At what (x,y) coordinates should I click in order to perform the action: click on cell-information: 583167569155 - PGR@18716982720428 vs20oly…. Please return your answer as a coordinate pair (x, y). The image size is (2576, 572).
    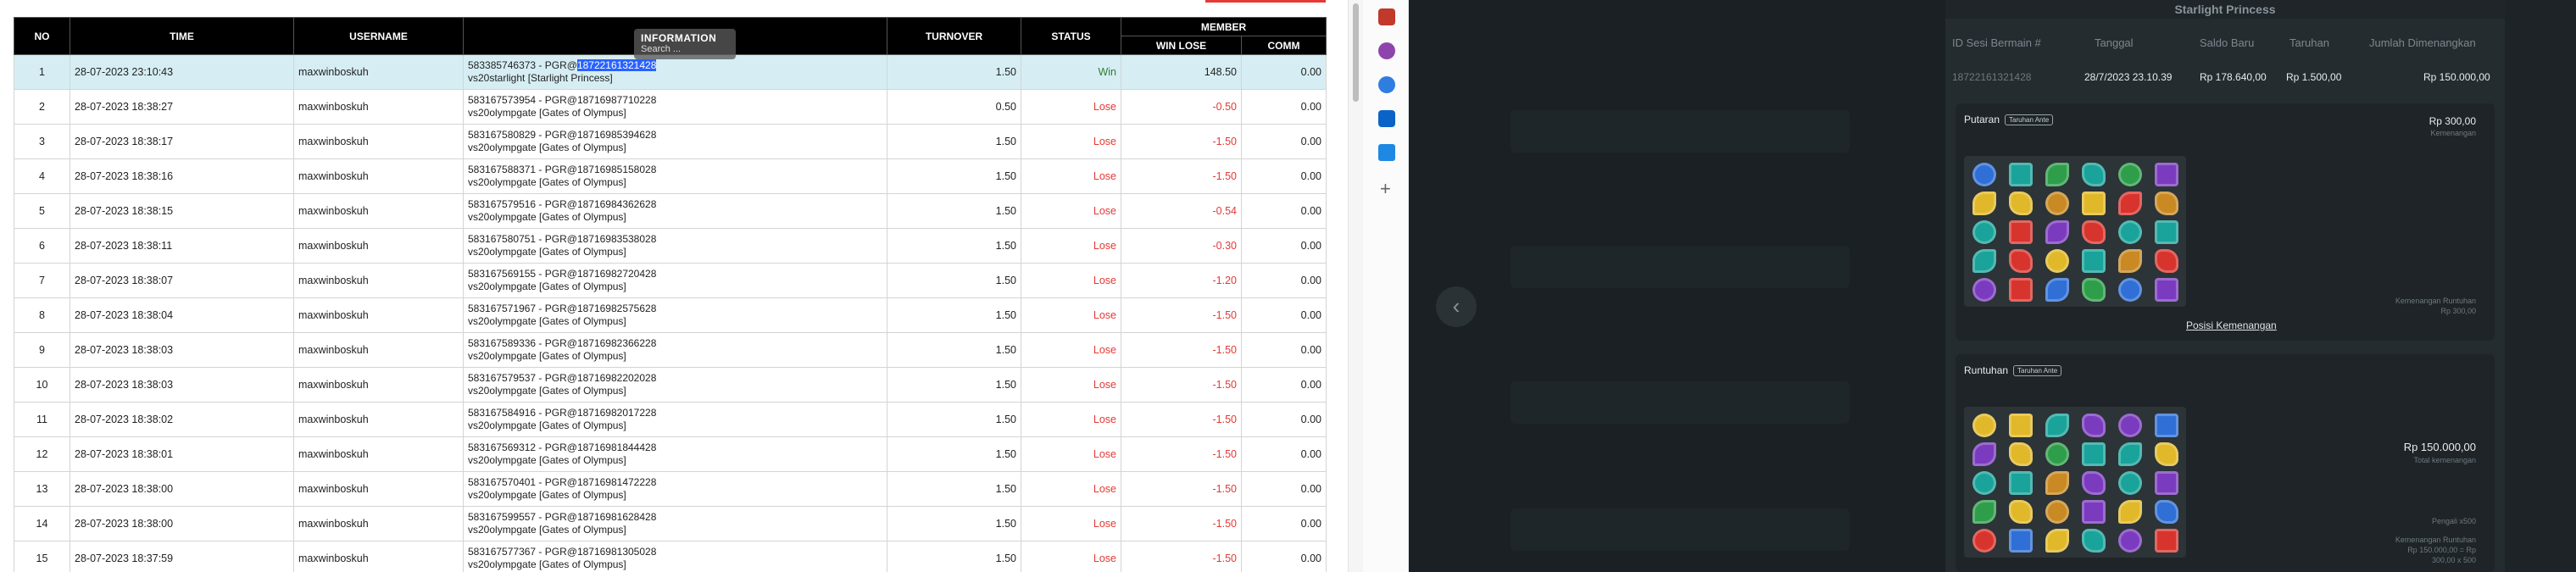
    Looking at the image, I should click on (675, 280).